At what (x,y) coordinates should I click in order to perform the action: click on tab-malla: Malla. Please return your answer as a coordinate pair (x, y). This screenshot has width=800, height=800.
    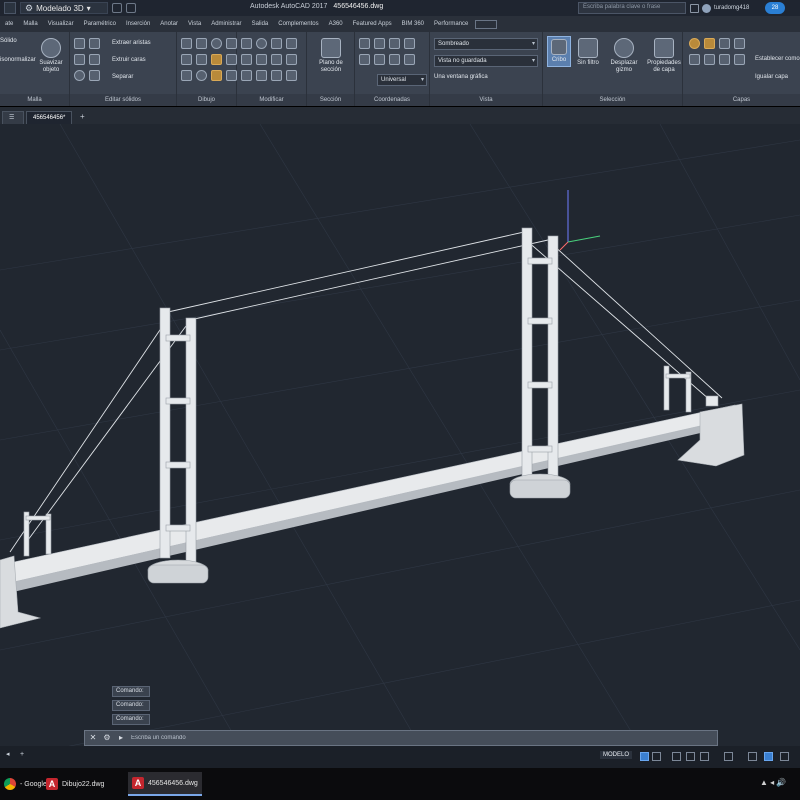
    Looking at the image, I should click on (30, 24).